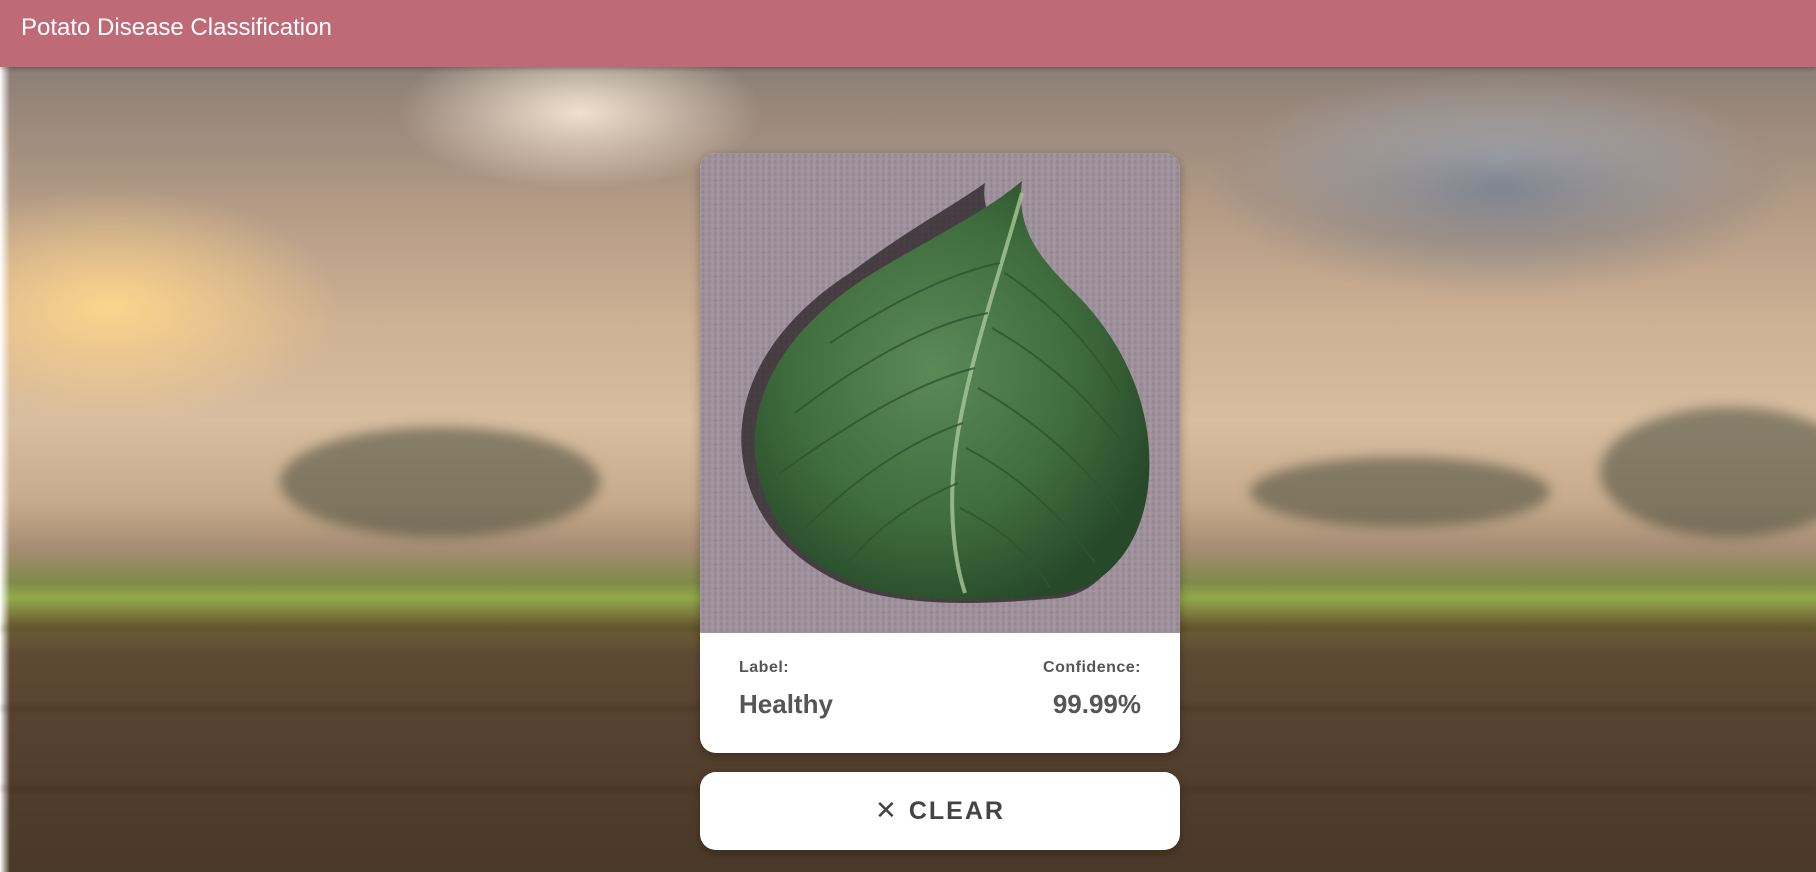 This screenshot has height=872, width=1816. What do you see at coordinates (440, 482) in the screenshot?
I see `tree-cluster-left` at bounding box center [440, 482].